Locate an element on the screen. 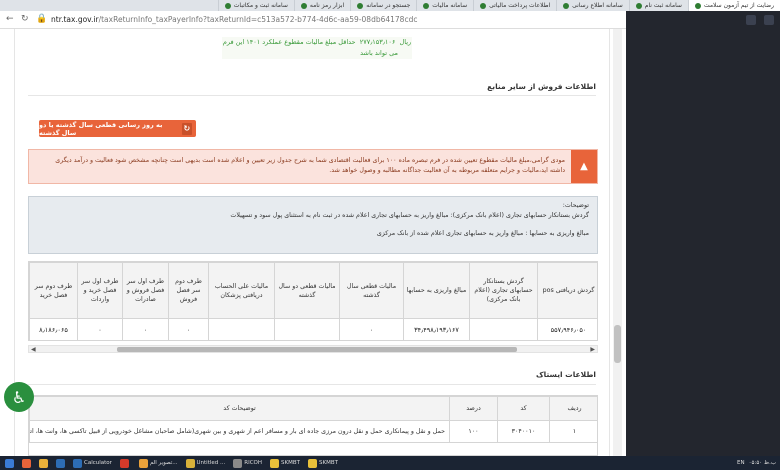 This screenshot has width=780, height=470. column-header: طرف اول سر فصل خرید و واردات is located at coordinates (100, 290).